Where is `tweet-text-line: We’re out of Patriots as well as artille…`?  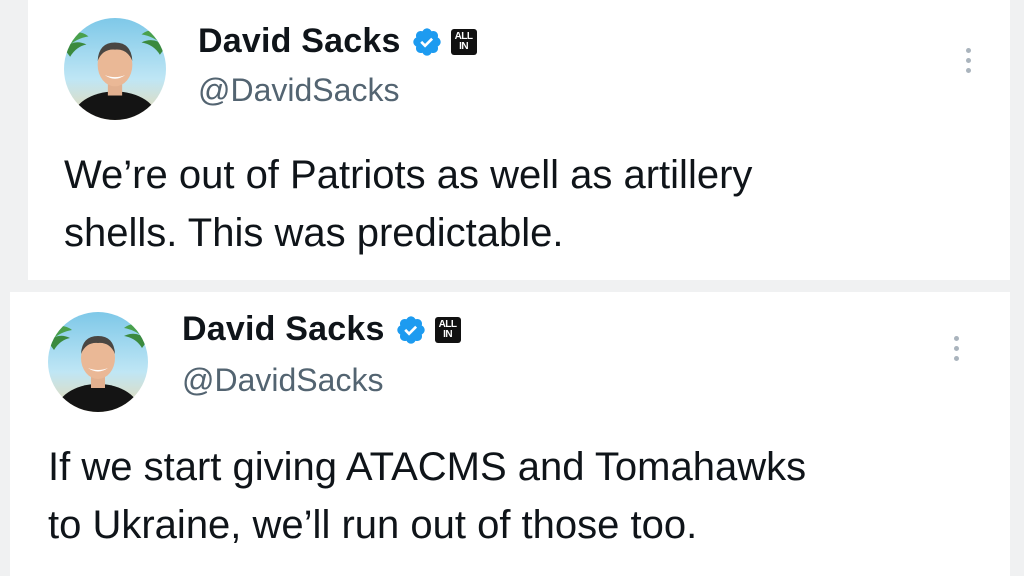 tweet-text-line: We’re out of Patriots as well as artille… is located at coordinates (408, 175).